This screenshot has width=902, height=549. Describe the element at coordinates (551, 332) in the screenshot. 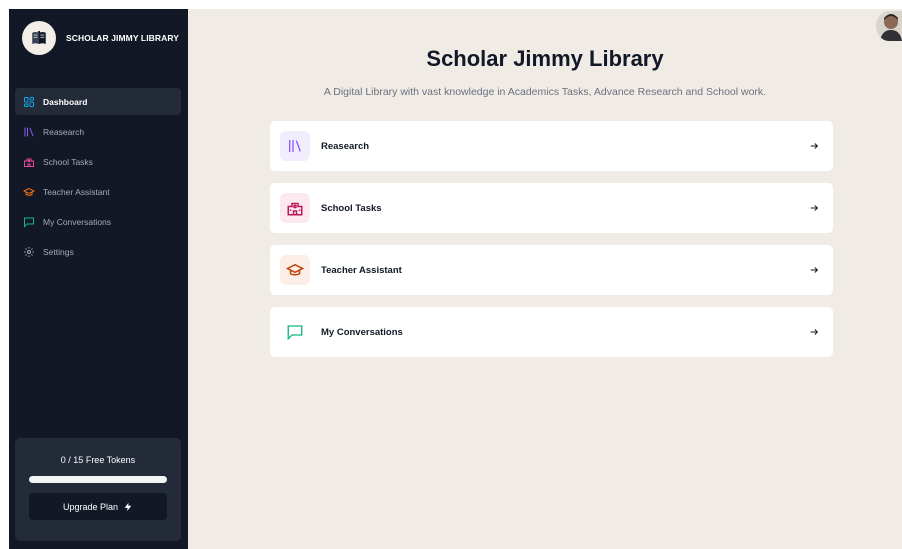

I see `tool-card-my-conversations: My Conversations` at that location.